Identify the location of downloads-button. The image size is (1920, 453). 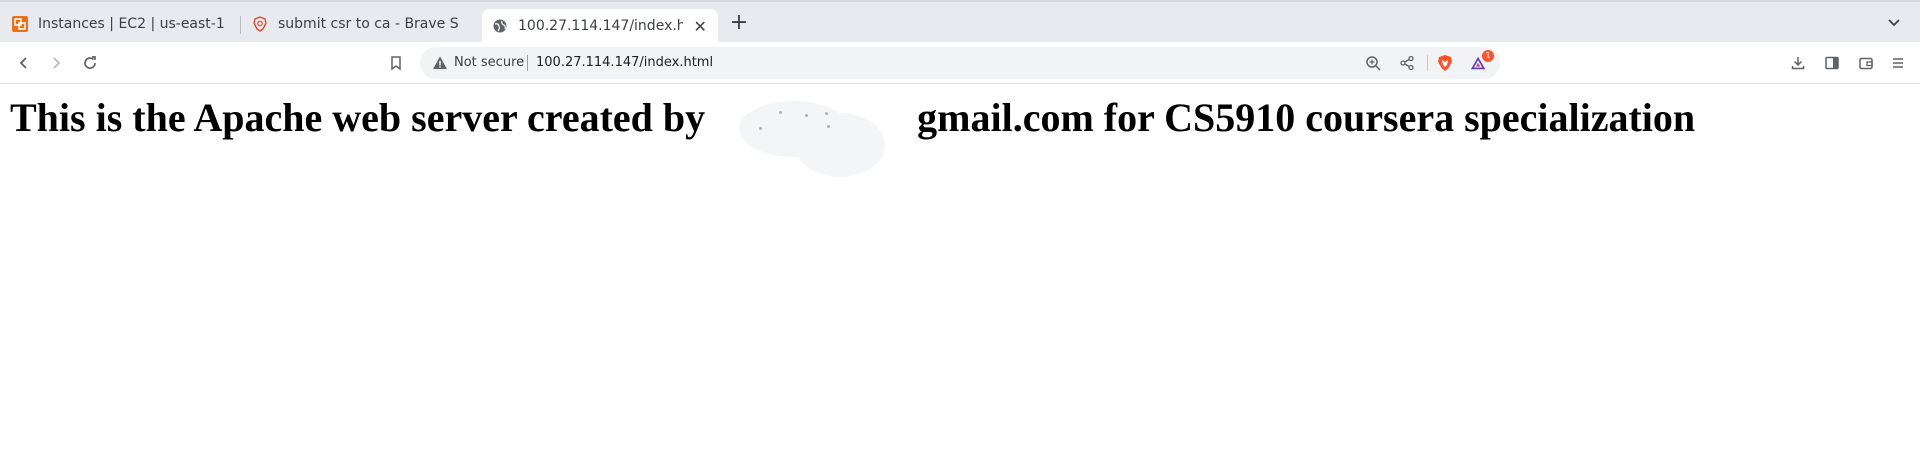
(1798, 63).